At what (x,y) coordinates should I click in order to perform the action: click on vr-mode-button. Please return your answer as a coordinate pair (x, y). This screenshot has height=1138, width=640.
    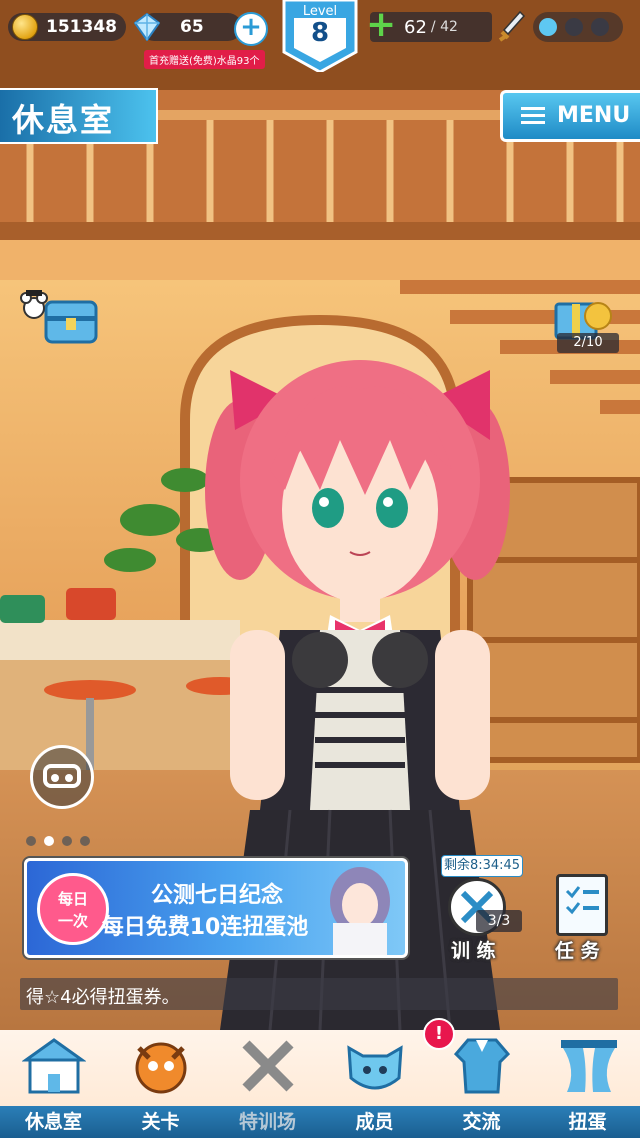
    Looking at the image, I should click on (62, 777).